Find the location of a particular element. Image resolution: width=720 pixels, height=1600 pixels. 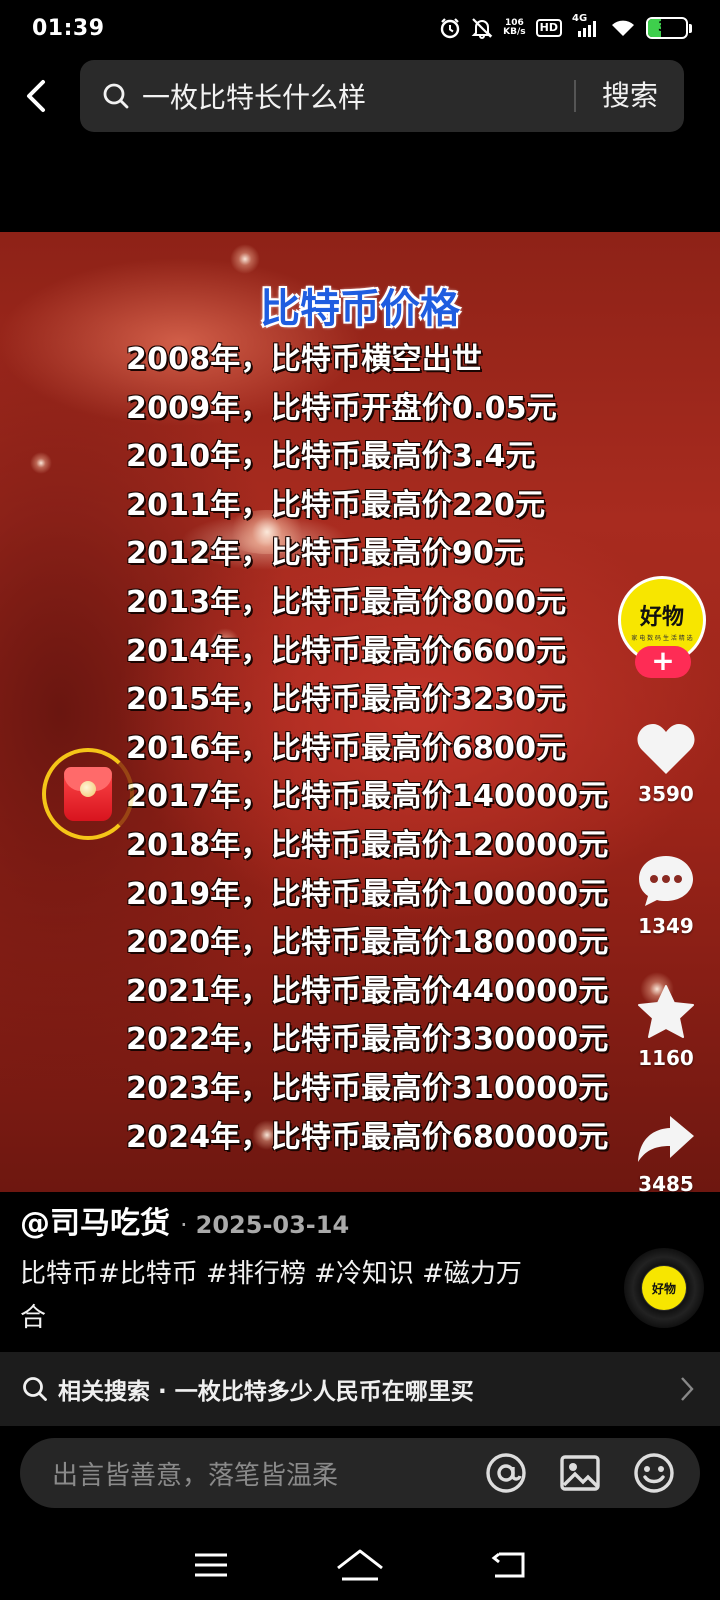

music-disc-label: 好物 is located at coordinates (664, 1288).